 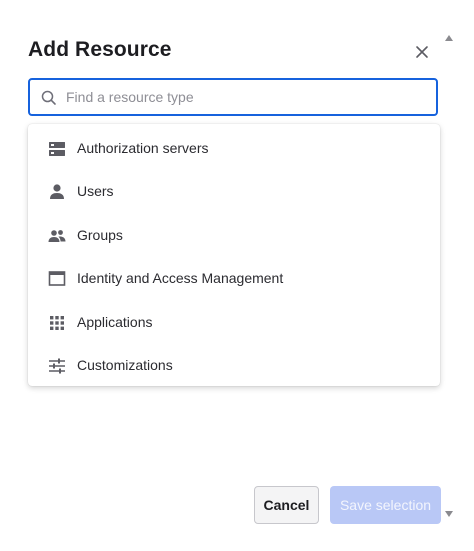 I want to click on search-icon, so click(x=49, y=100).